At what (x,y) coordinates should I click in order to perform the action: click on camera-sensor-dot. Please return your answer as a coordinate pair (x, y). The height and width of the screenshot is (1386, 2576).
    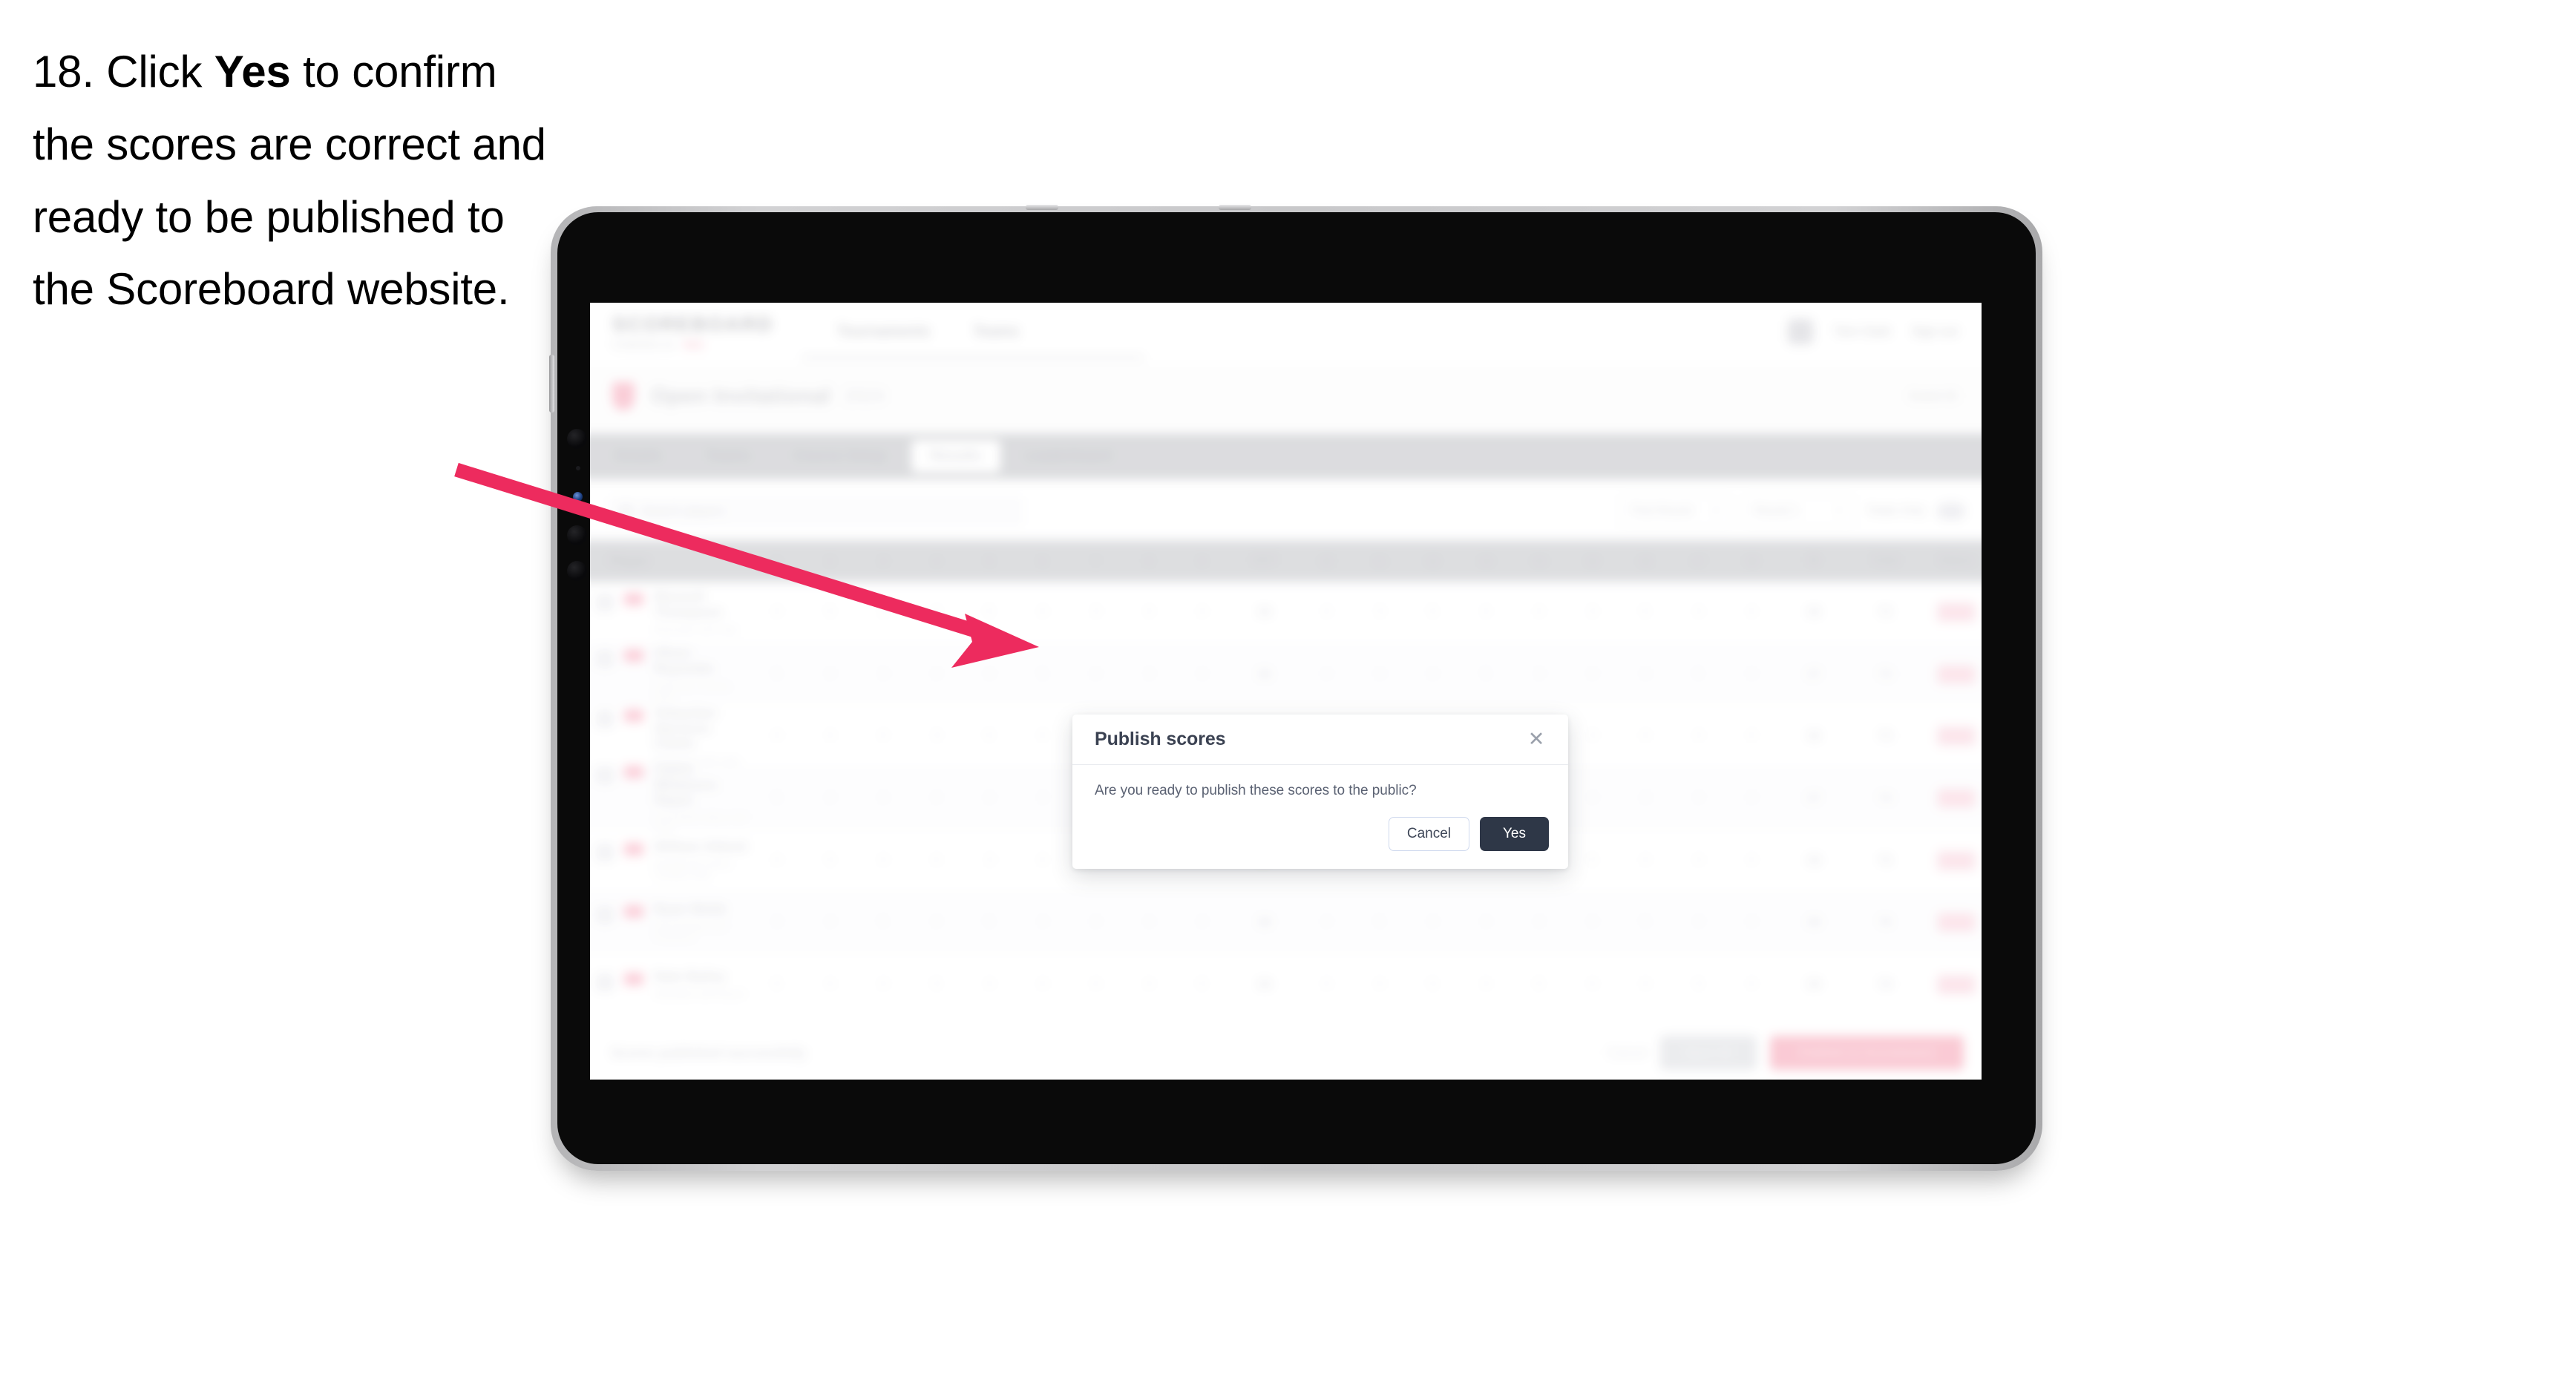
    Looking at the image, I should click on (578, 468).